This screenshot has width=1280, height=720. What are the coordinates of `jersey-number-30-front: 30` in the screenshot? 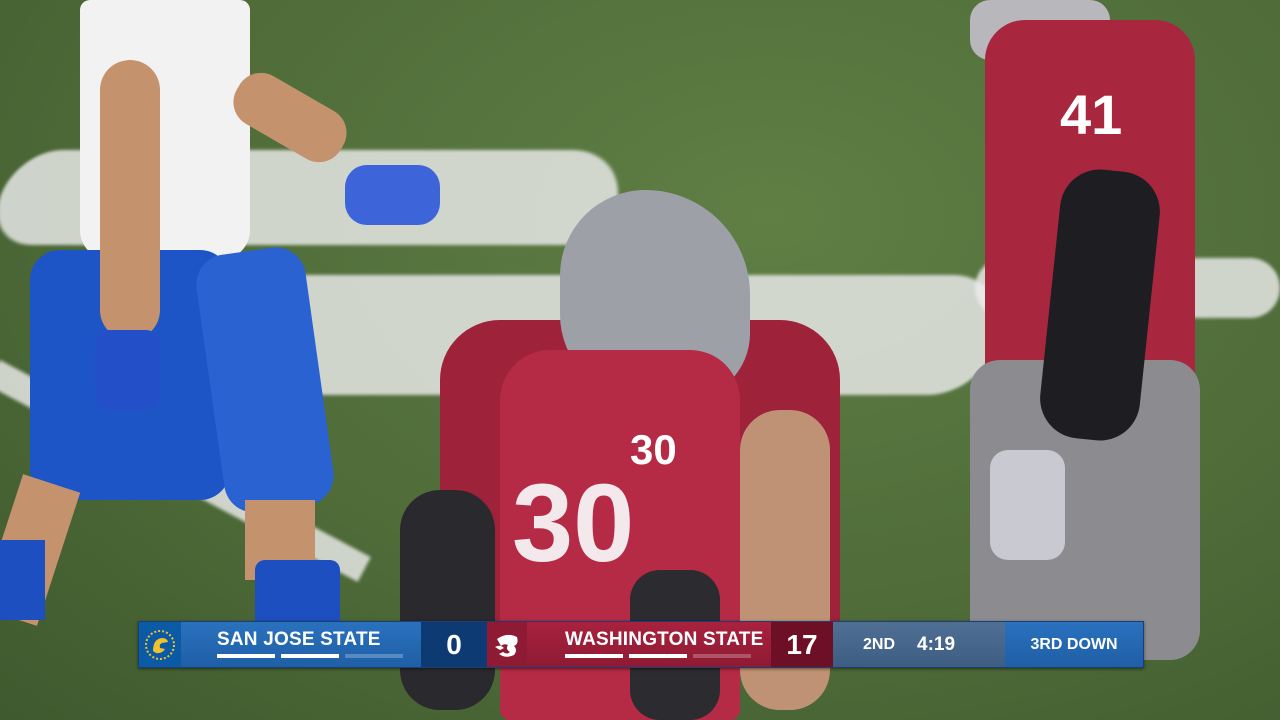 It's located at (573, 523).